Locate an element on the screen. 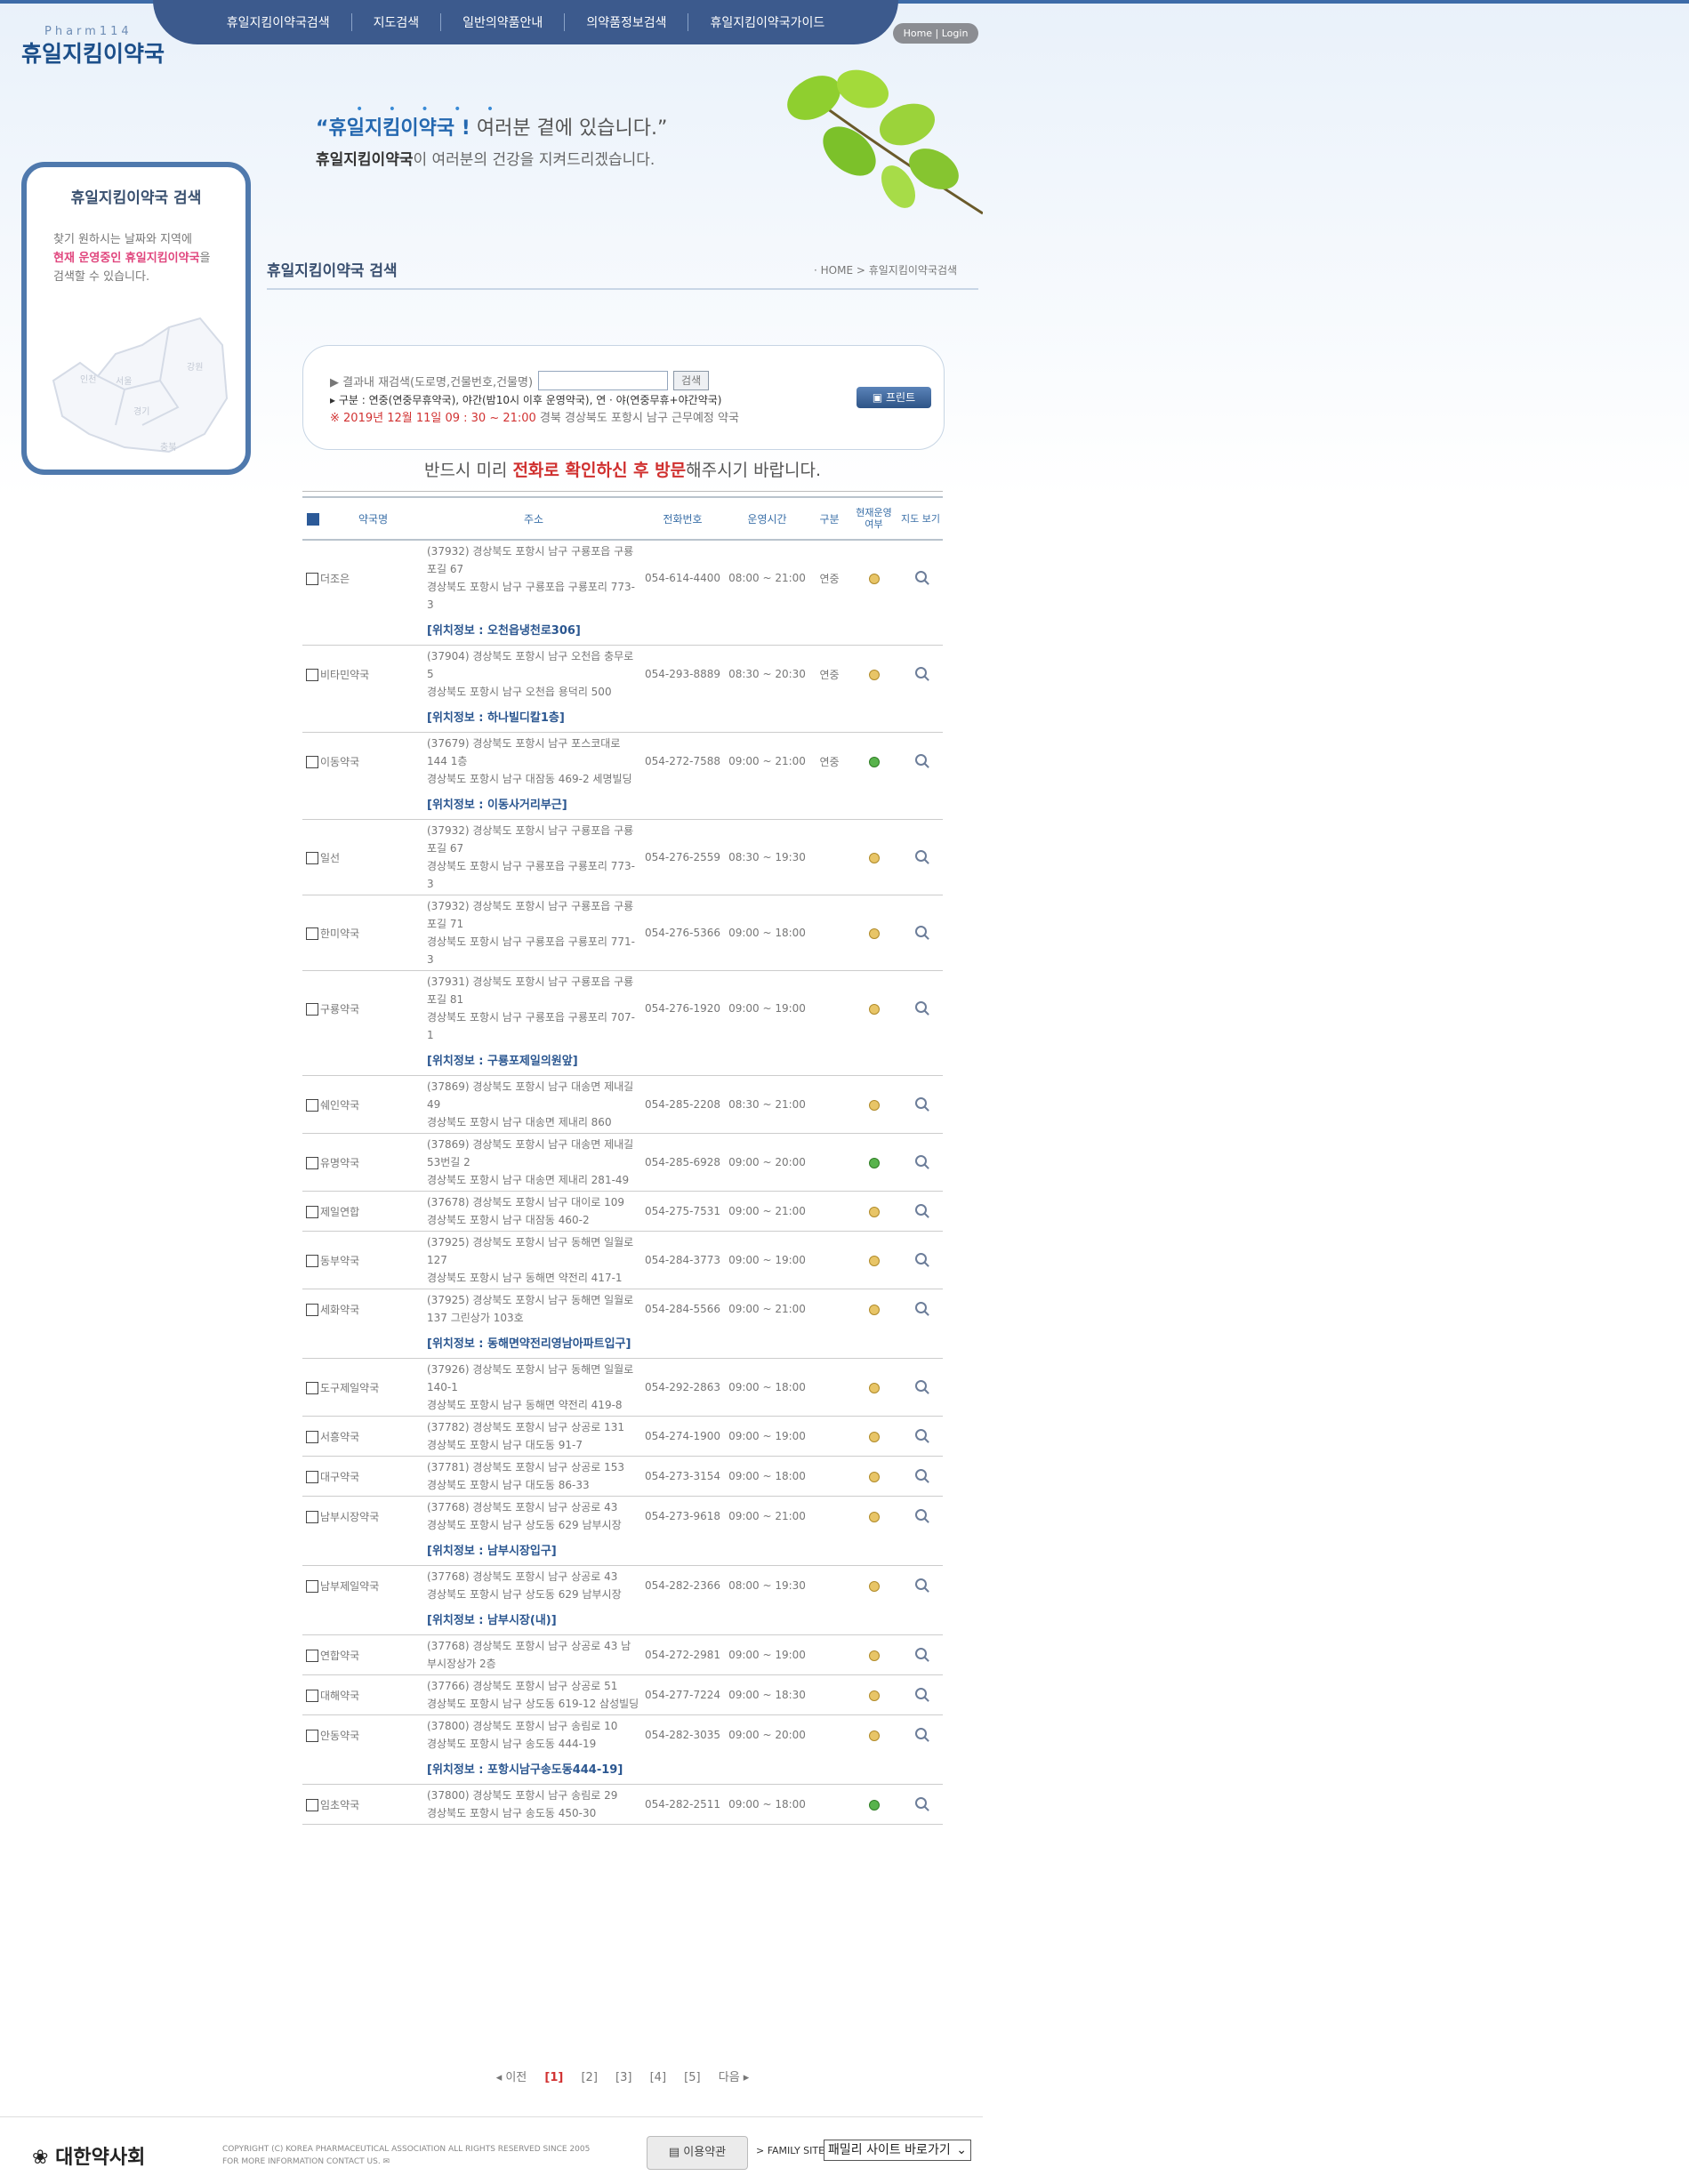 The image size is (1689, 2184). home-login-button: Home | Login is located at coordinates (935, 33).